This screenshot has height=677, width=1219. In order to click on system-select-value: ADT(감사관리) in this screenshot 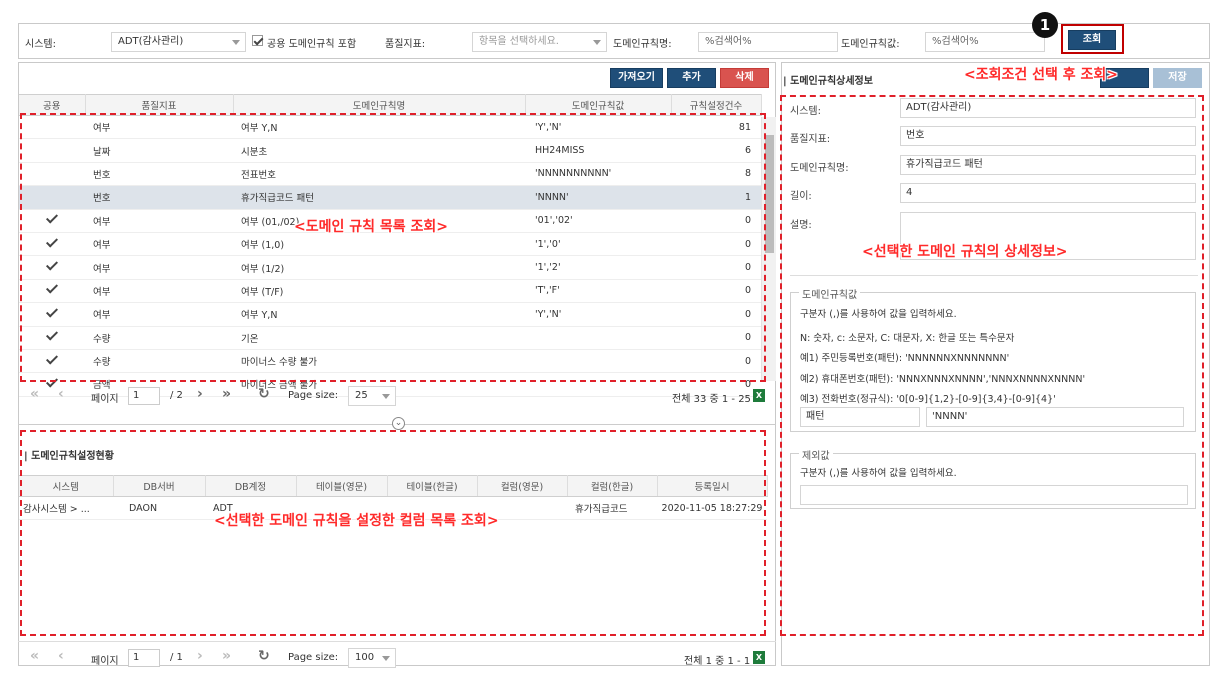, I will do `click(151, 41)`.